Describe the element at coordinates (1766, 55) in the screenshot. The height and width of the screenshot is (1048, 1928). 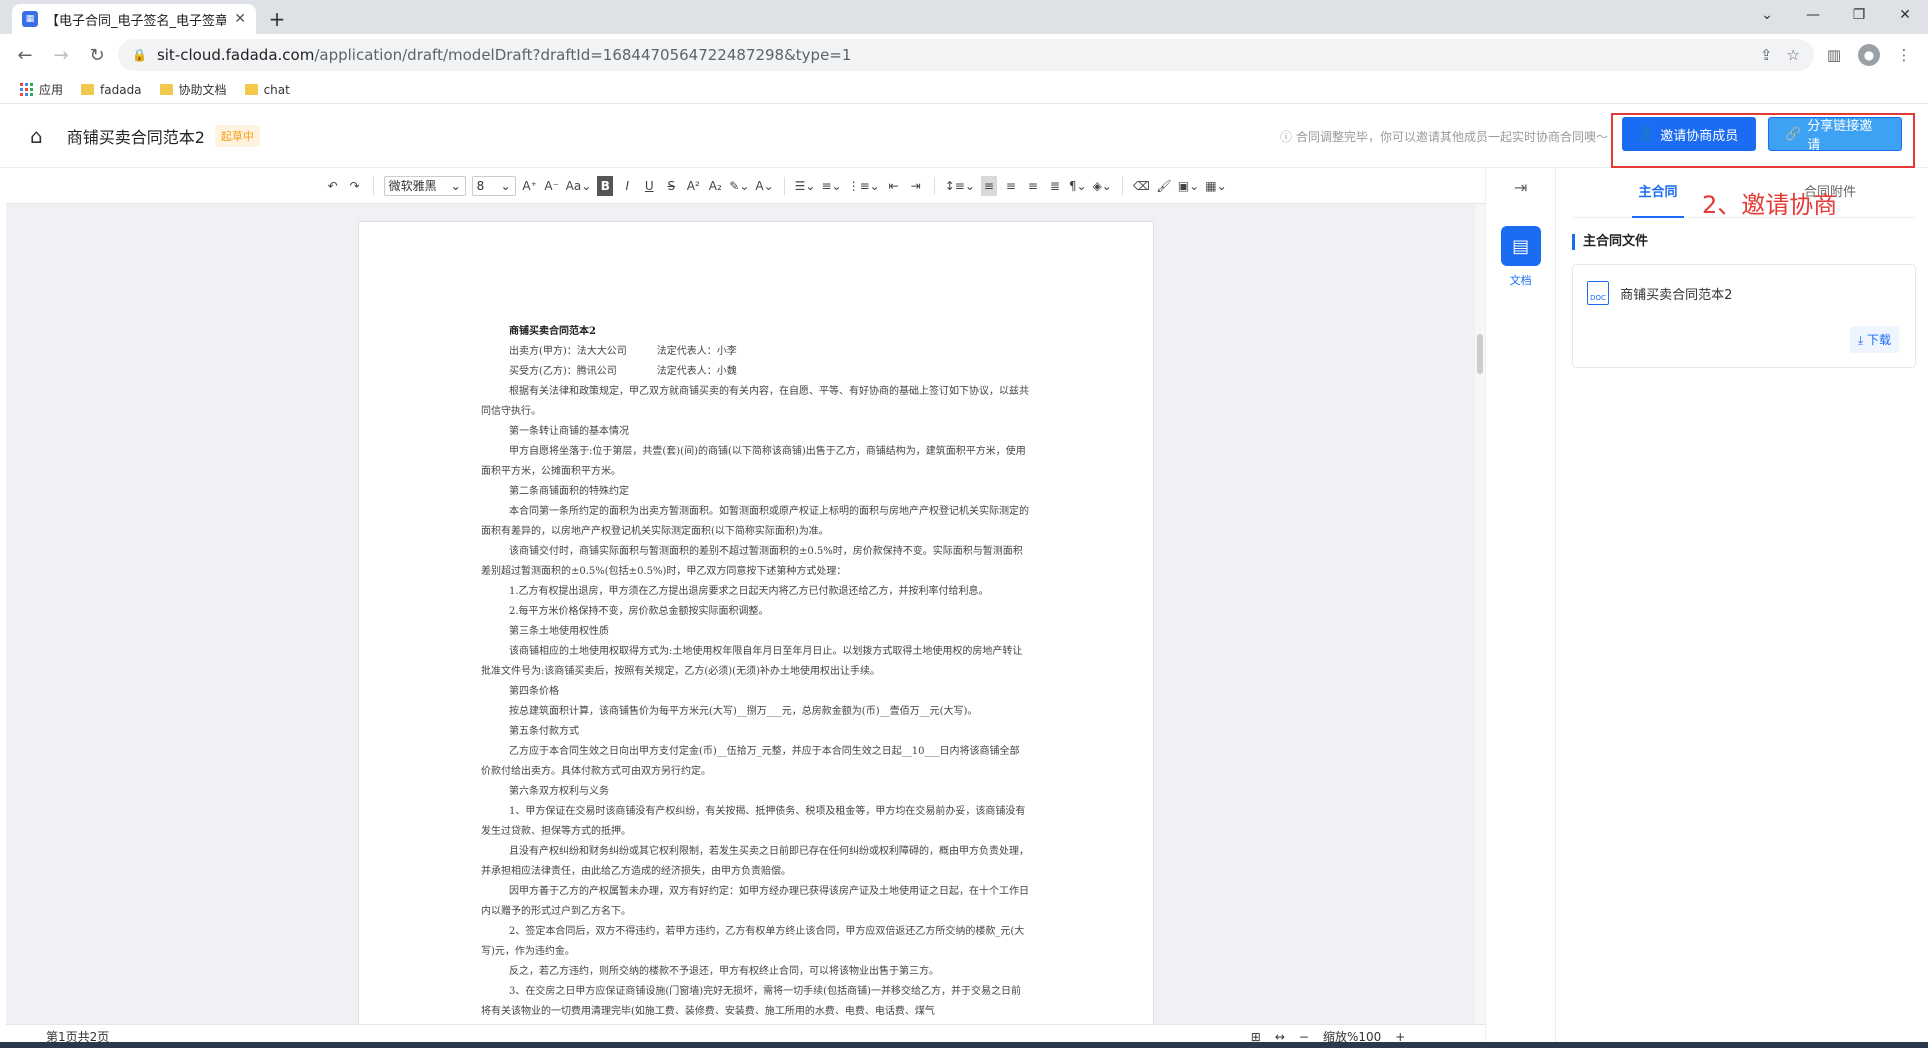
I see `share-page-icon: ⇪` at that location.